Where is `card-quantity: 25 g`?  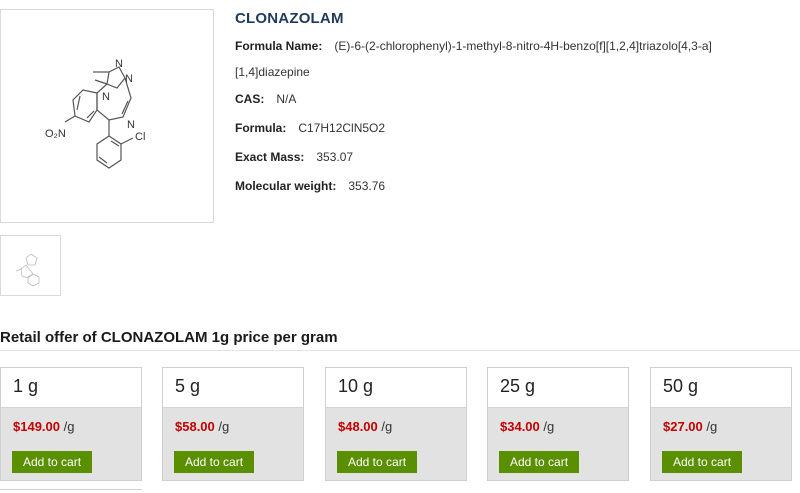 card-quantity: 25 g is located at coordinates (518, 386).